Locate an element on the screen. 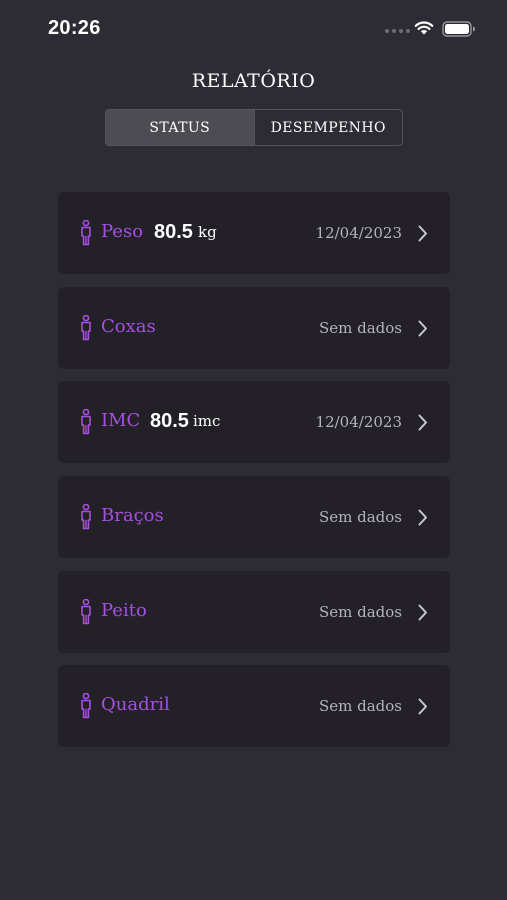 The height and width of the screenshot is (900, 507). metric-unit: imc is located at coordinates (207, 421).